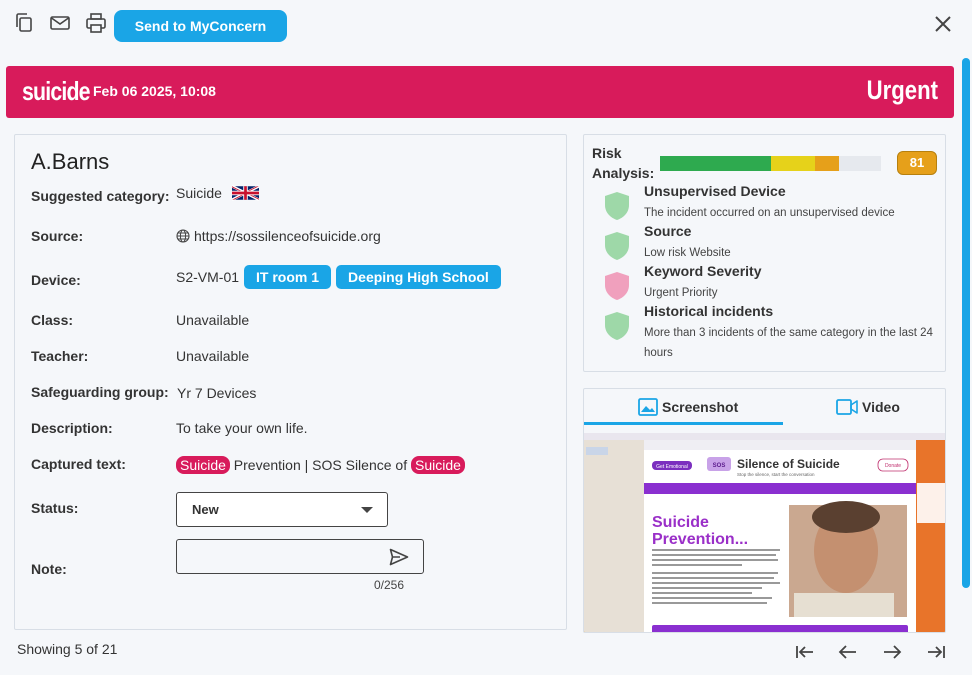 The image size is (972, 675). Describe the element at coordinates (672, 467) in the screenshot. I see `site-cta: Get Emotional` at that location.